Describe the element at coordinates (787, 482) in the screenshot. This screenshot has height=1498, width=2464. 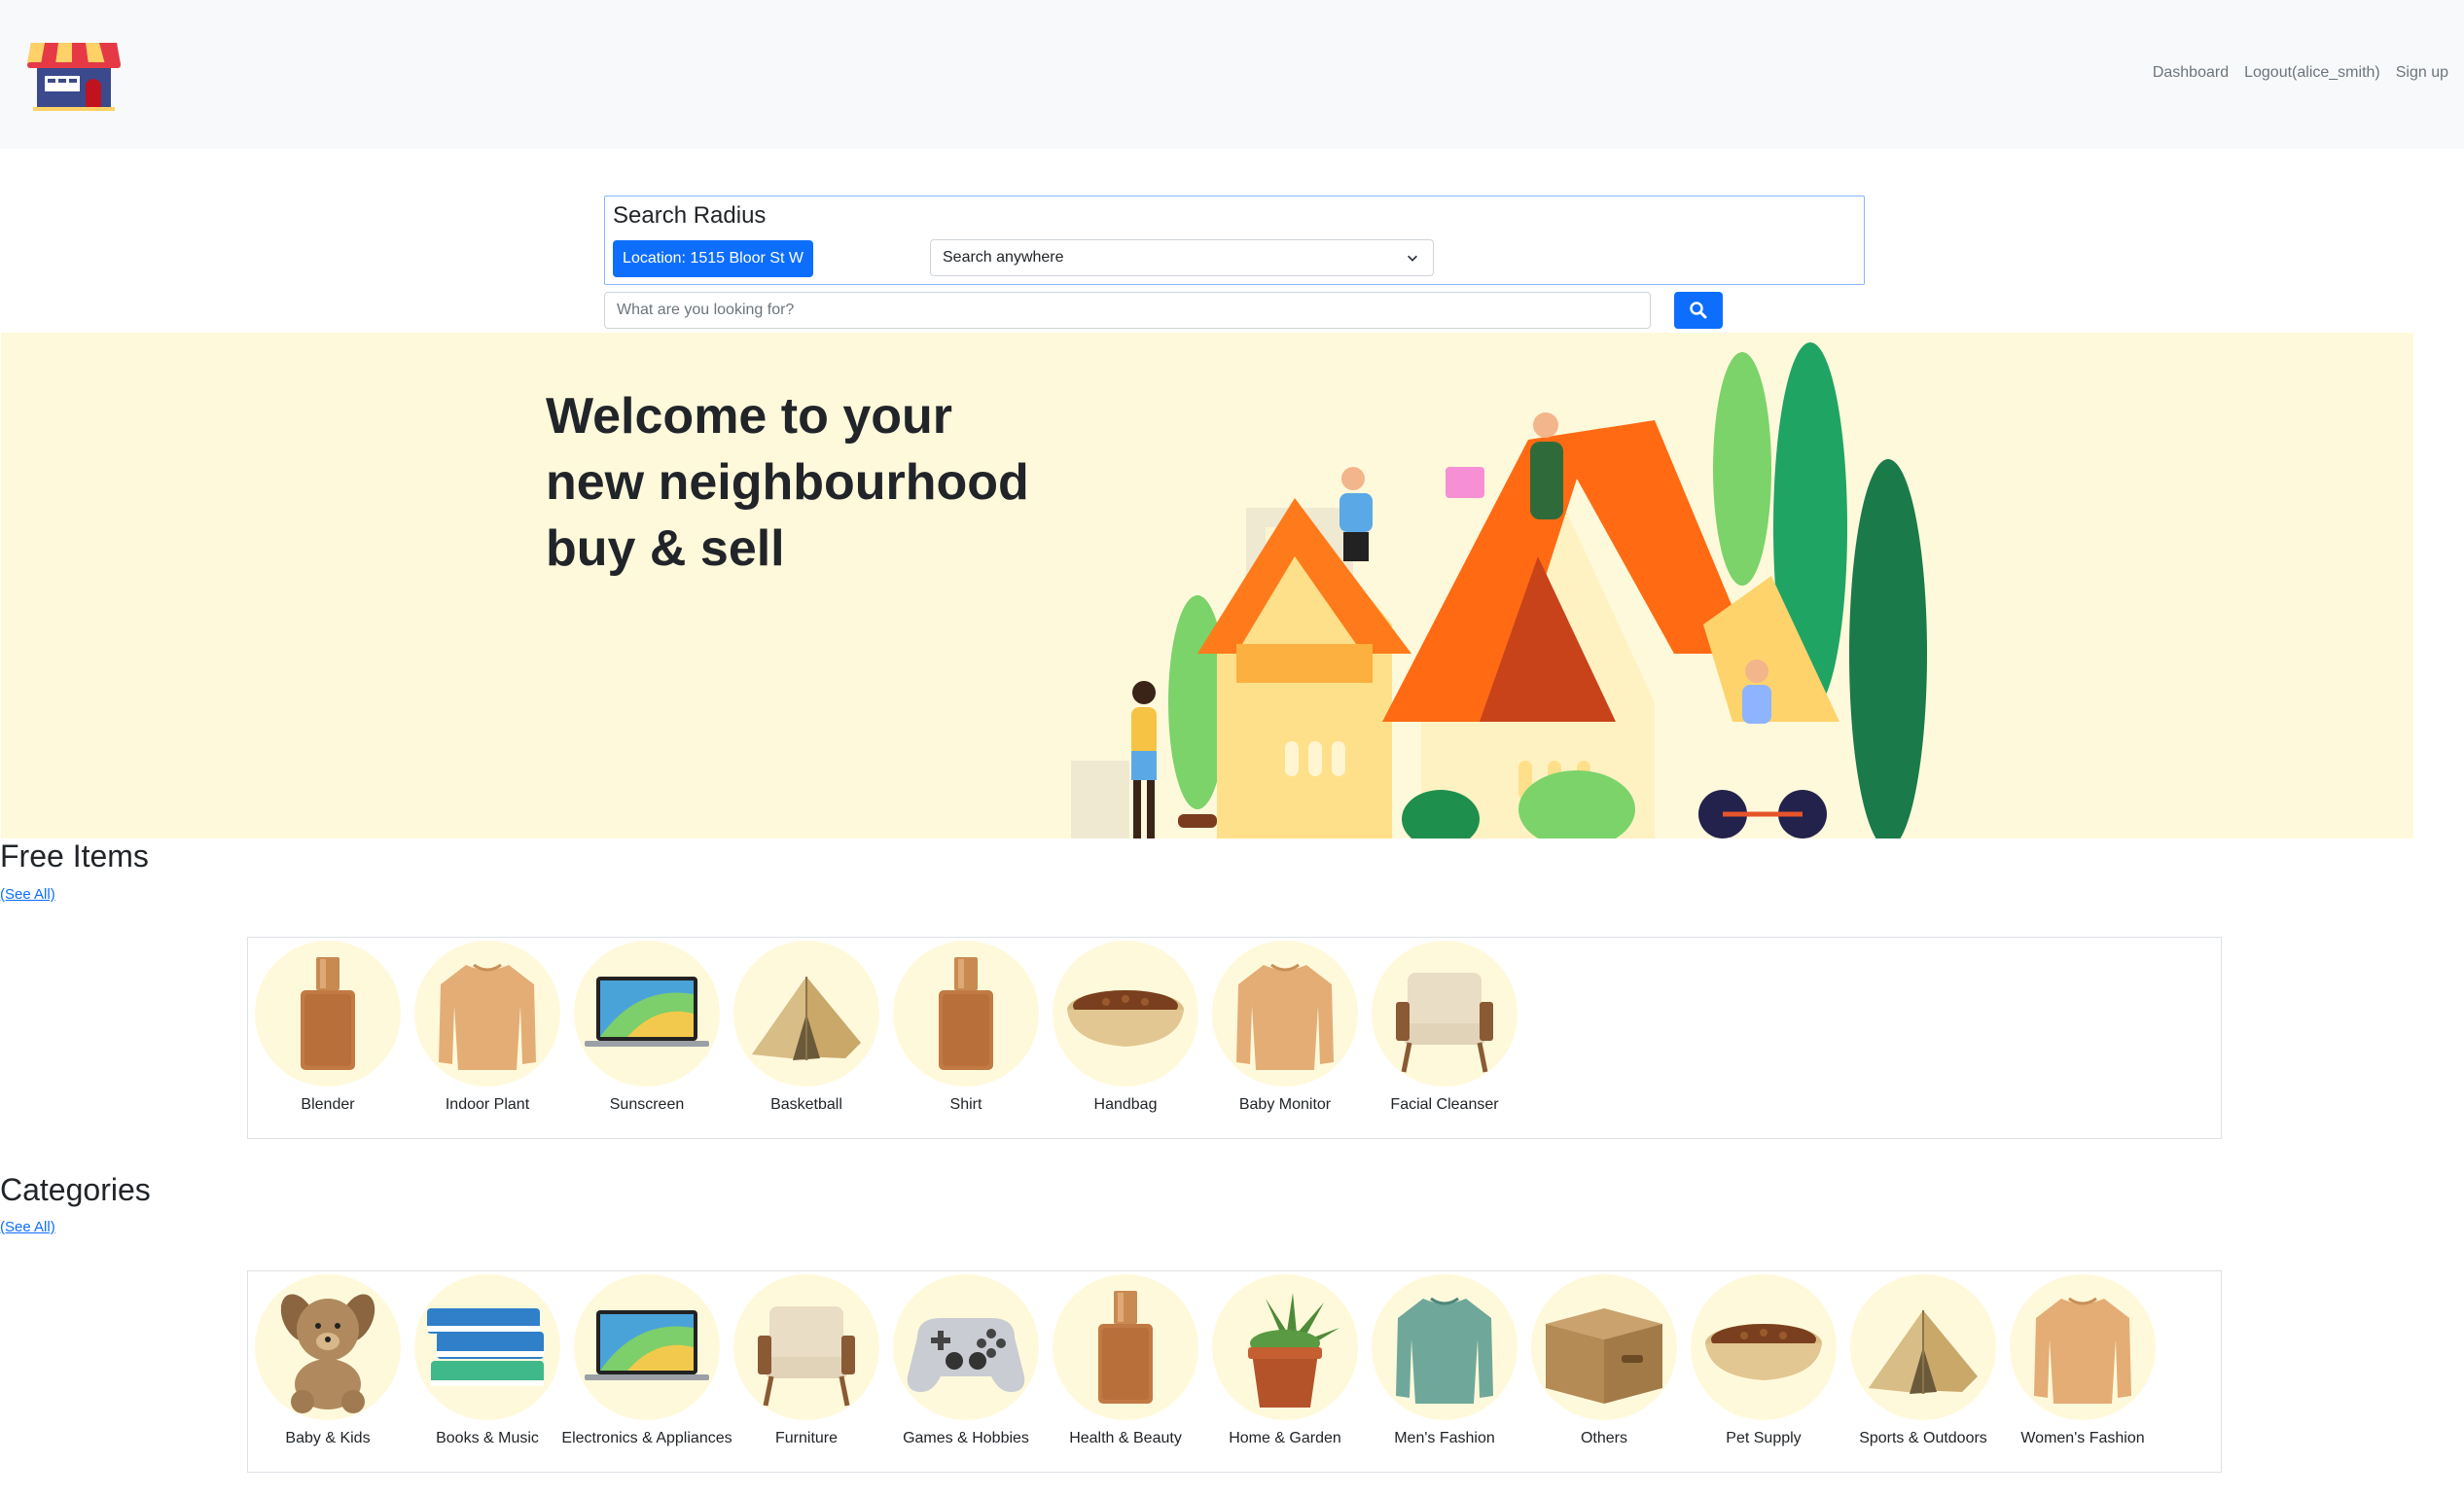
I see `hero-title-line-2: new neighbourhood` at that location.